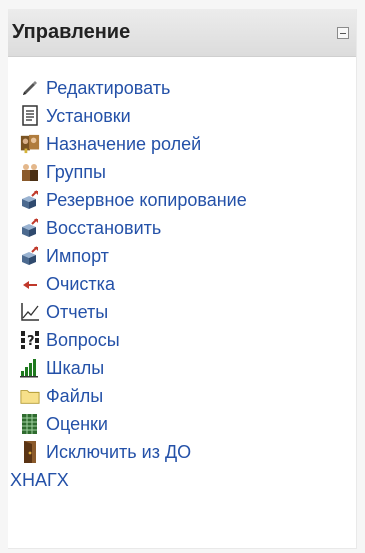  Describe the element at coordinates (80, 284) in the screenshot. I see `menu-item-label: Очистка` at that location.